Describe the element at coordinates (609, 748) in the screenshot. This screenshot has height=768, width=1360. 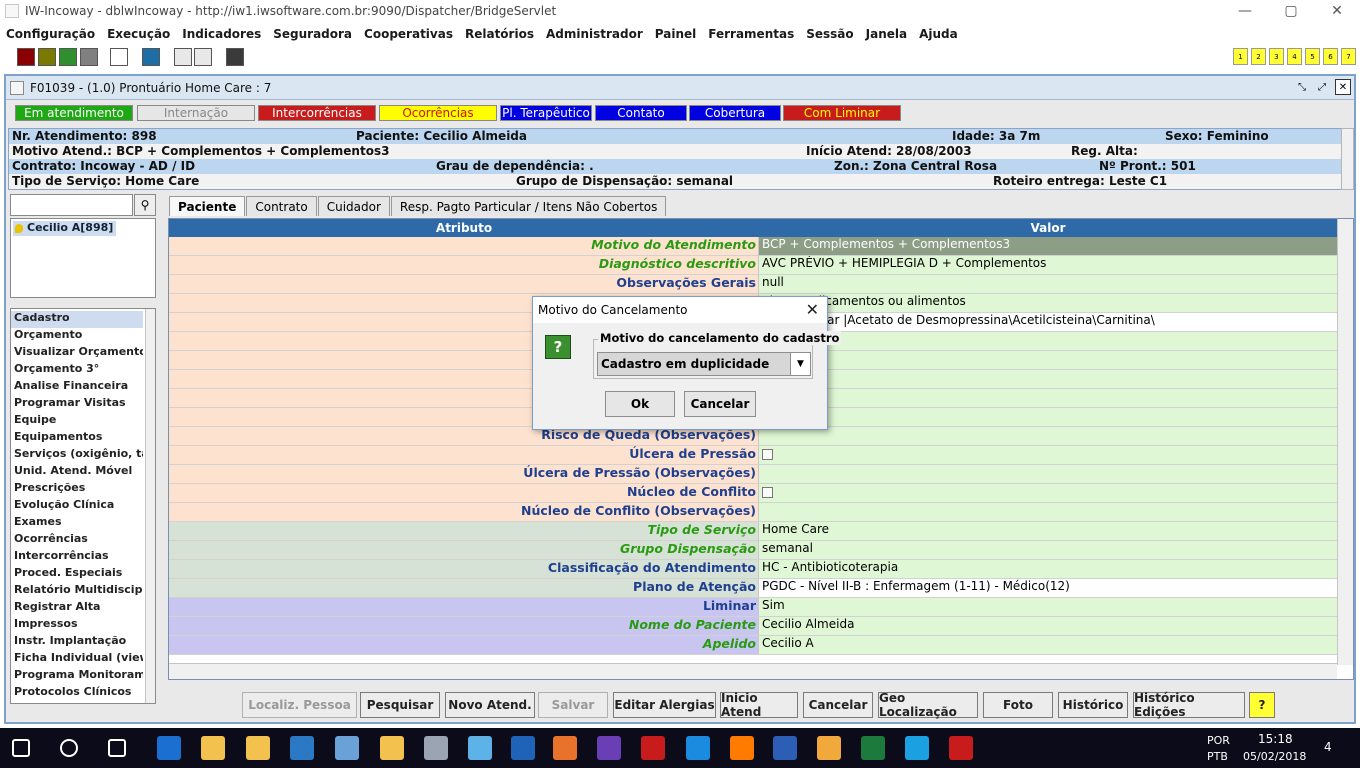
I see `visual-studio-icon` at that location.